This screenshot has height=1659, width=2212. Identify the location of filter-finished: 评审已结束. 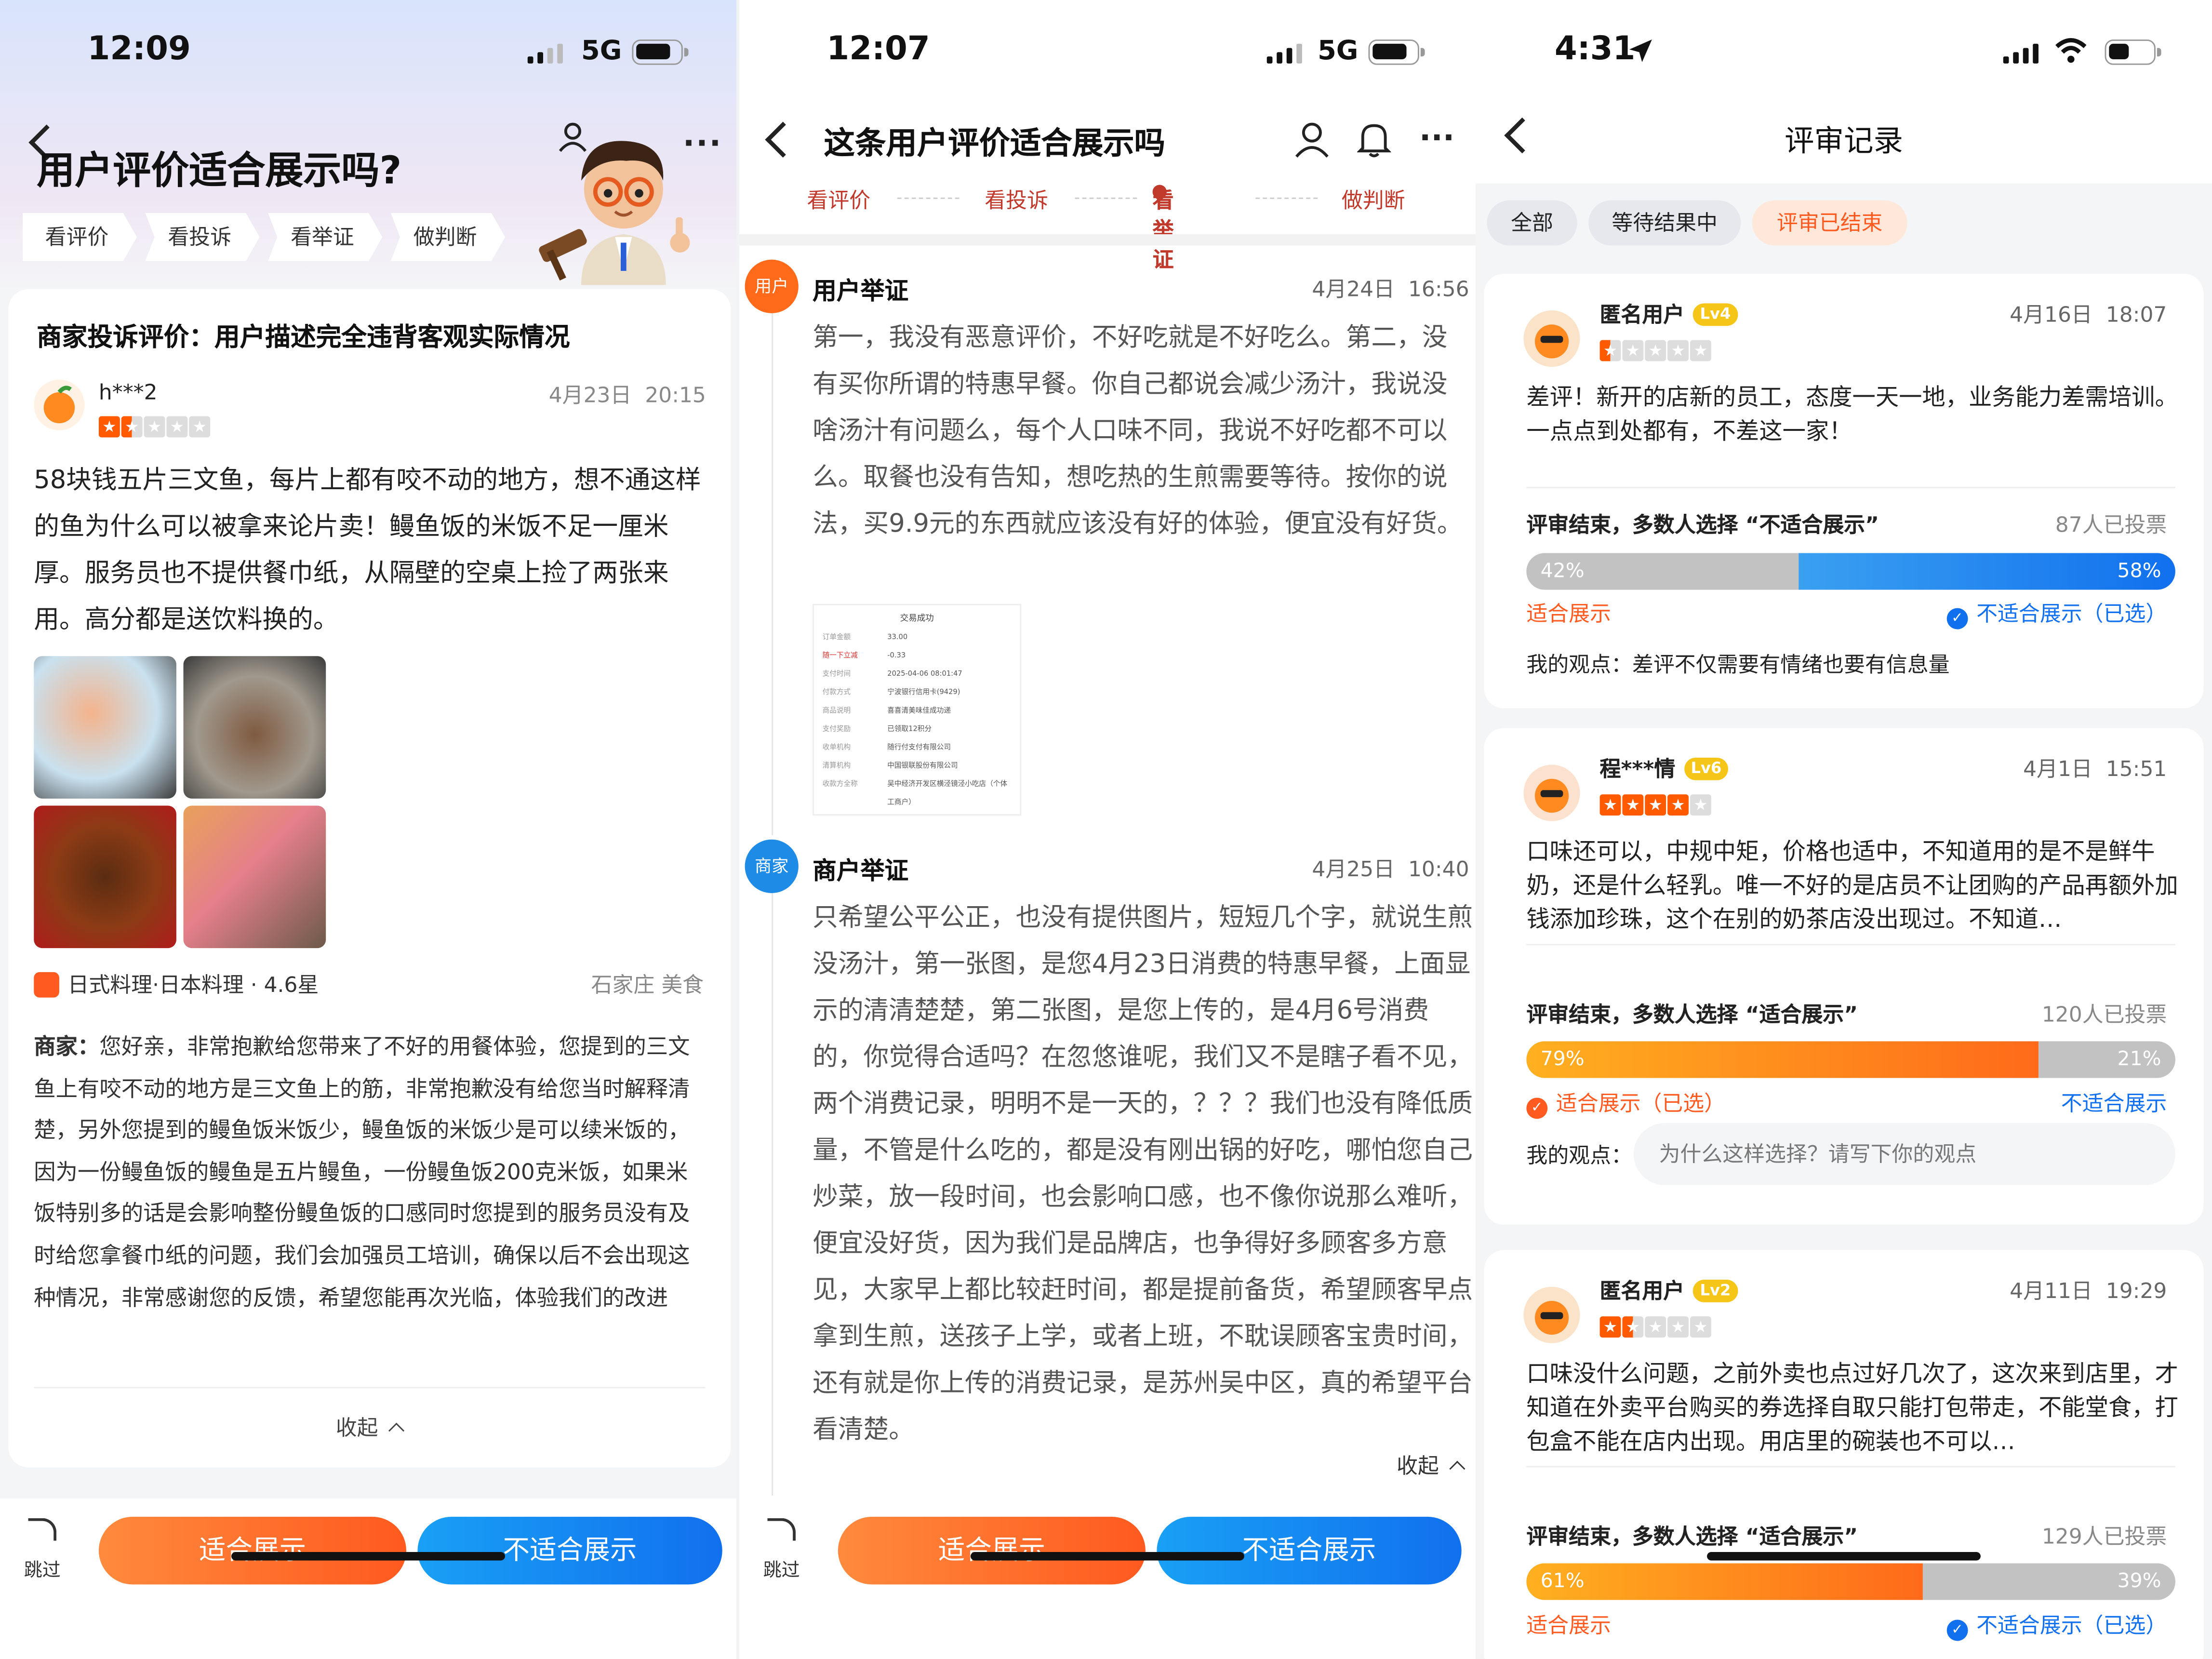
(1829, 223).